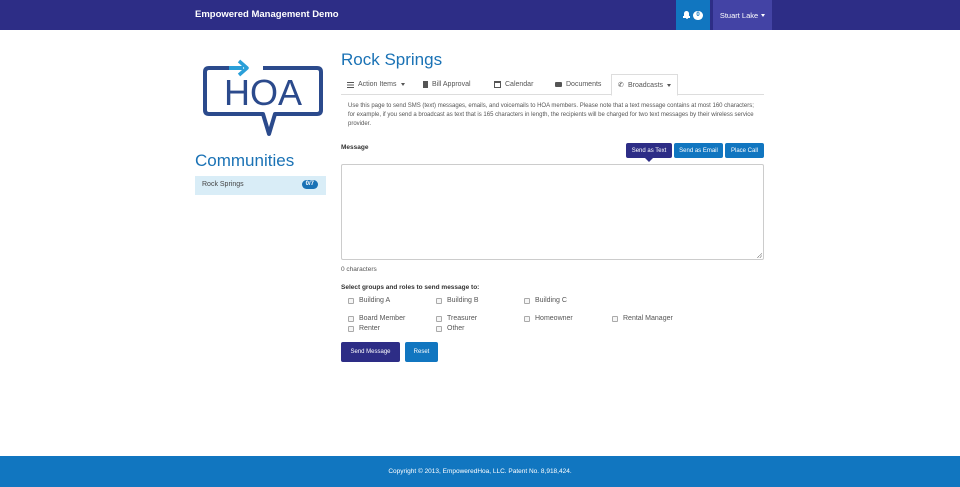 Image resolution: width=960 pixels, height=487 pixels. What do you see at coordinates (267, 14) in the screenshot?
I see `brand-title: Empowered Management Demo` at bounding box center [267, 14].